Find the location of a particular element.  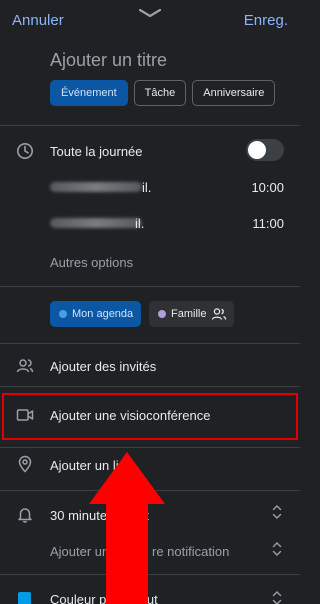

start-time: 10:00 is located at coordinates (267, 187).